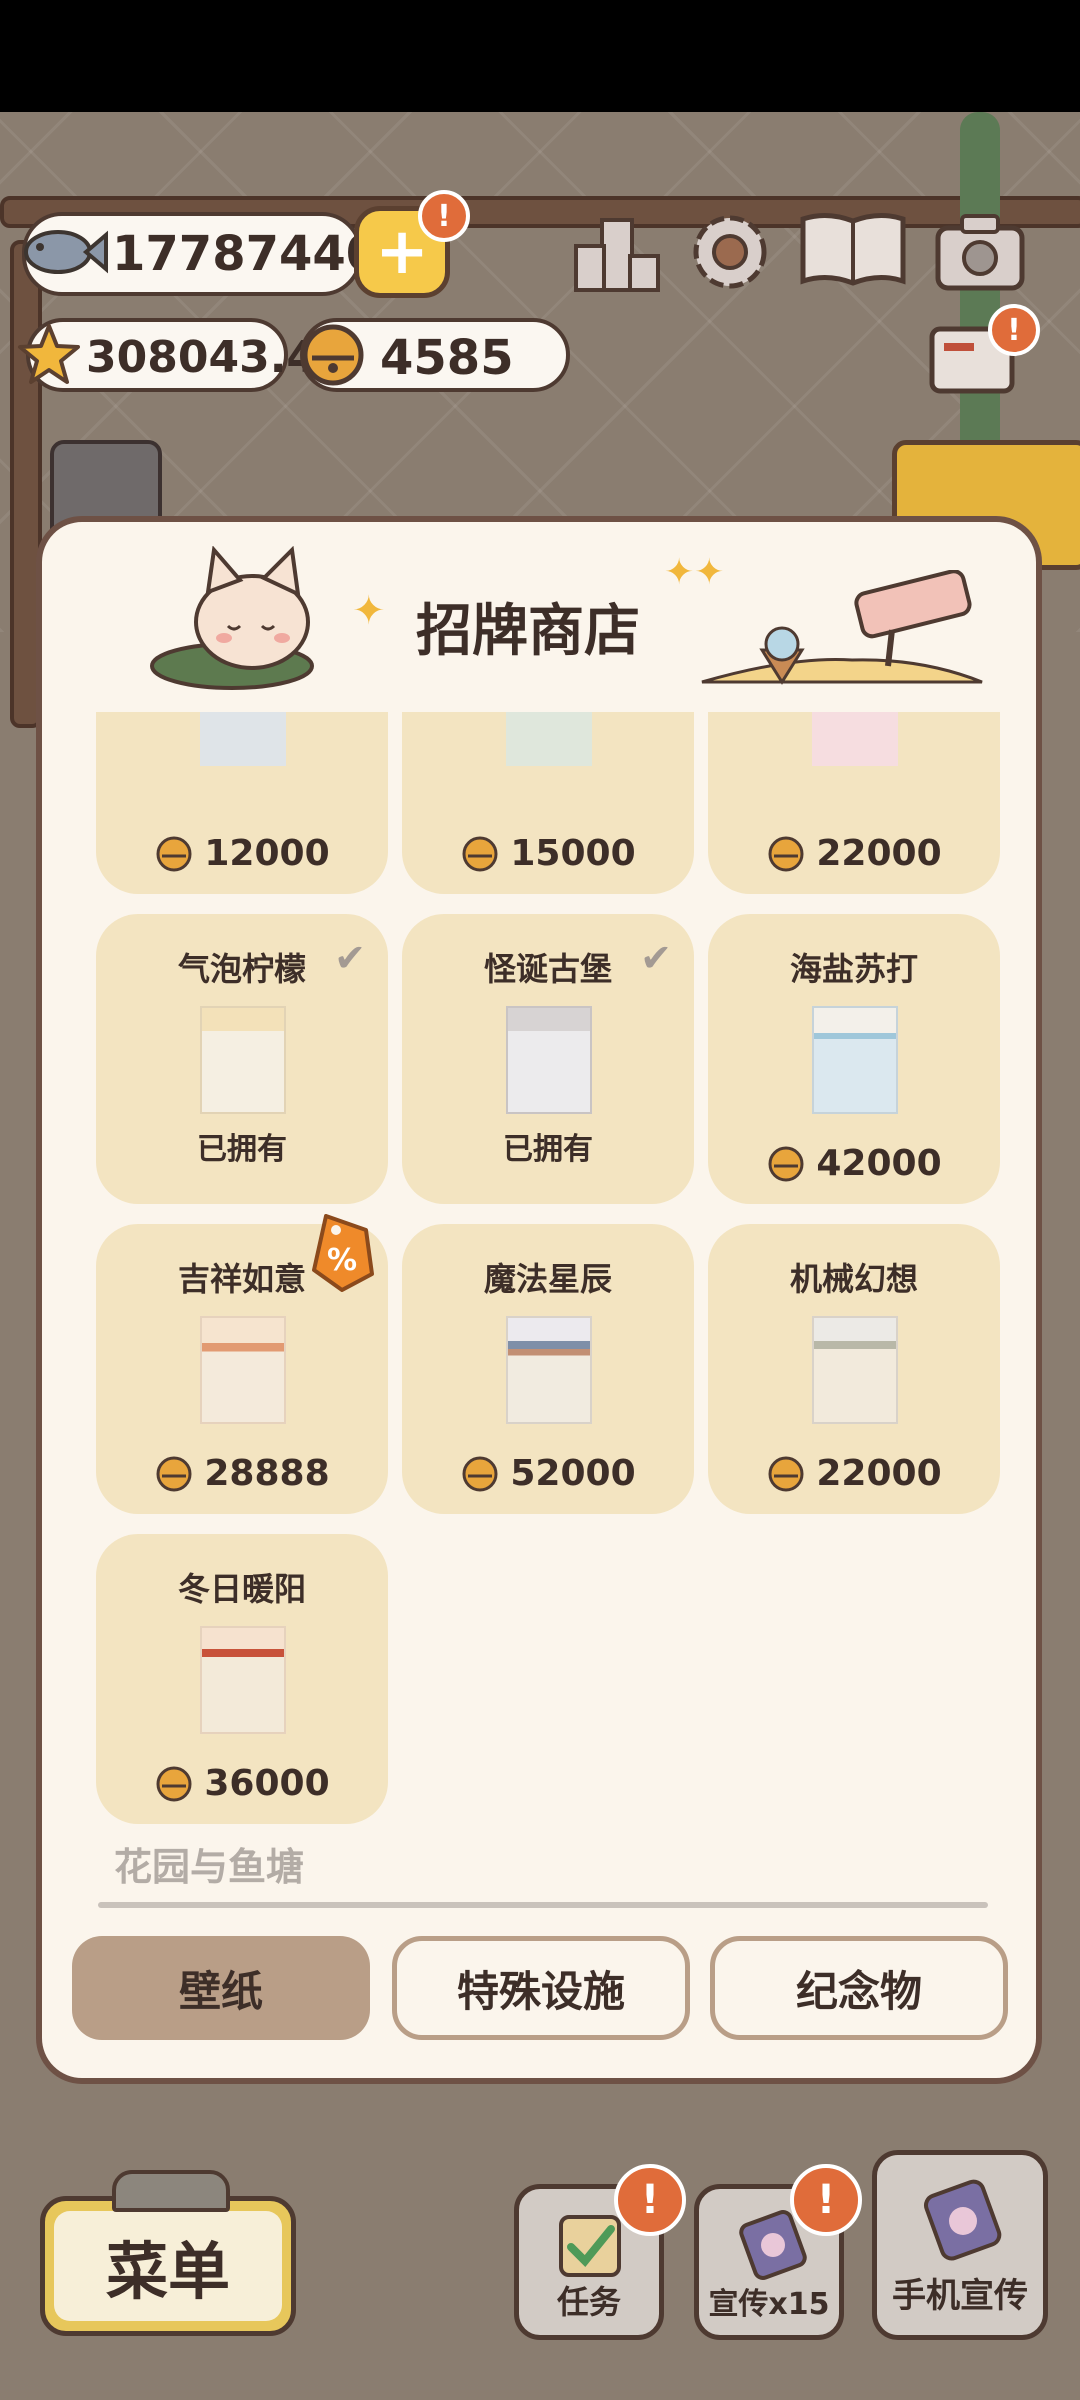  What do you see at coordinates (49, 355) in the screenshot?
I see `star-icon` at bounding box center [49, 355].